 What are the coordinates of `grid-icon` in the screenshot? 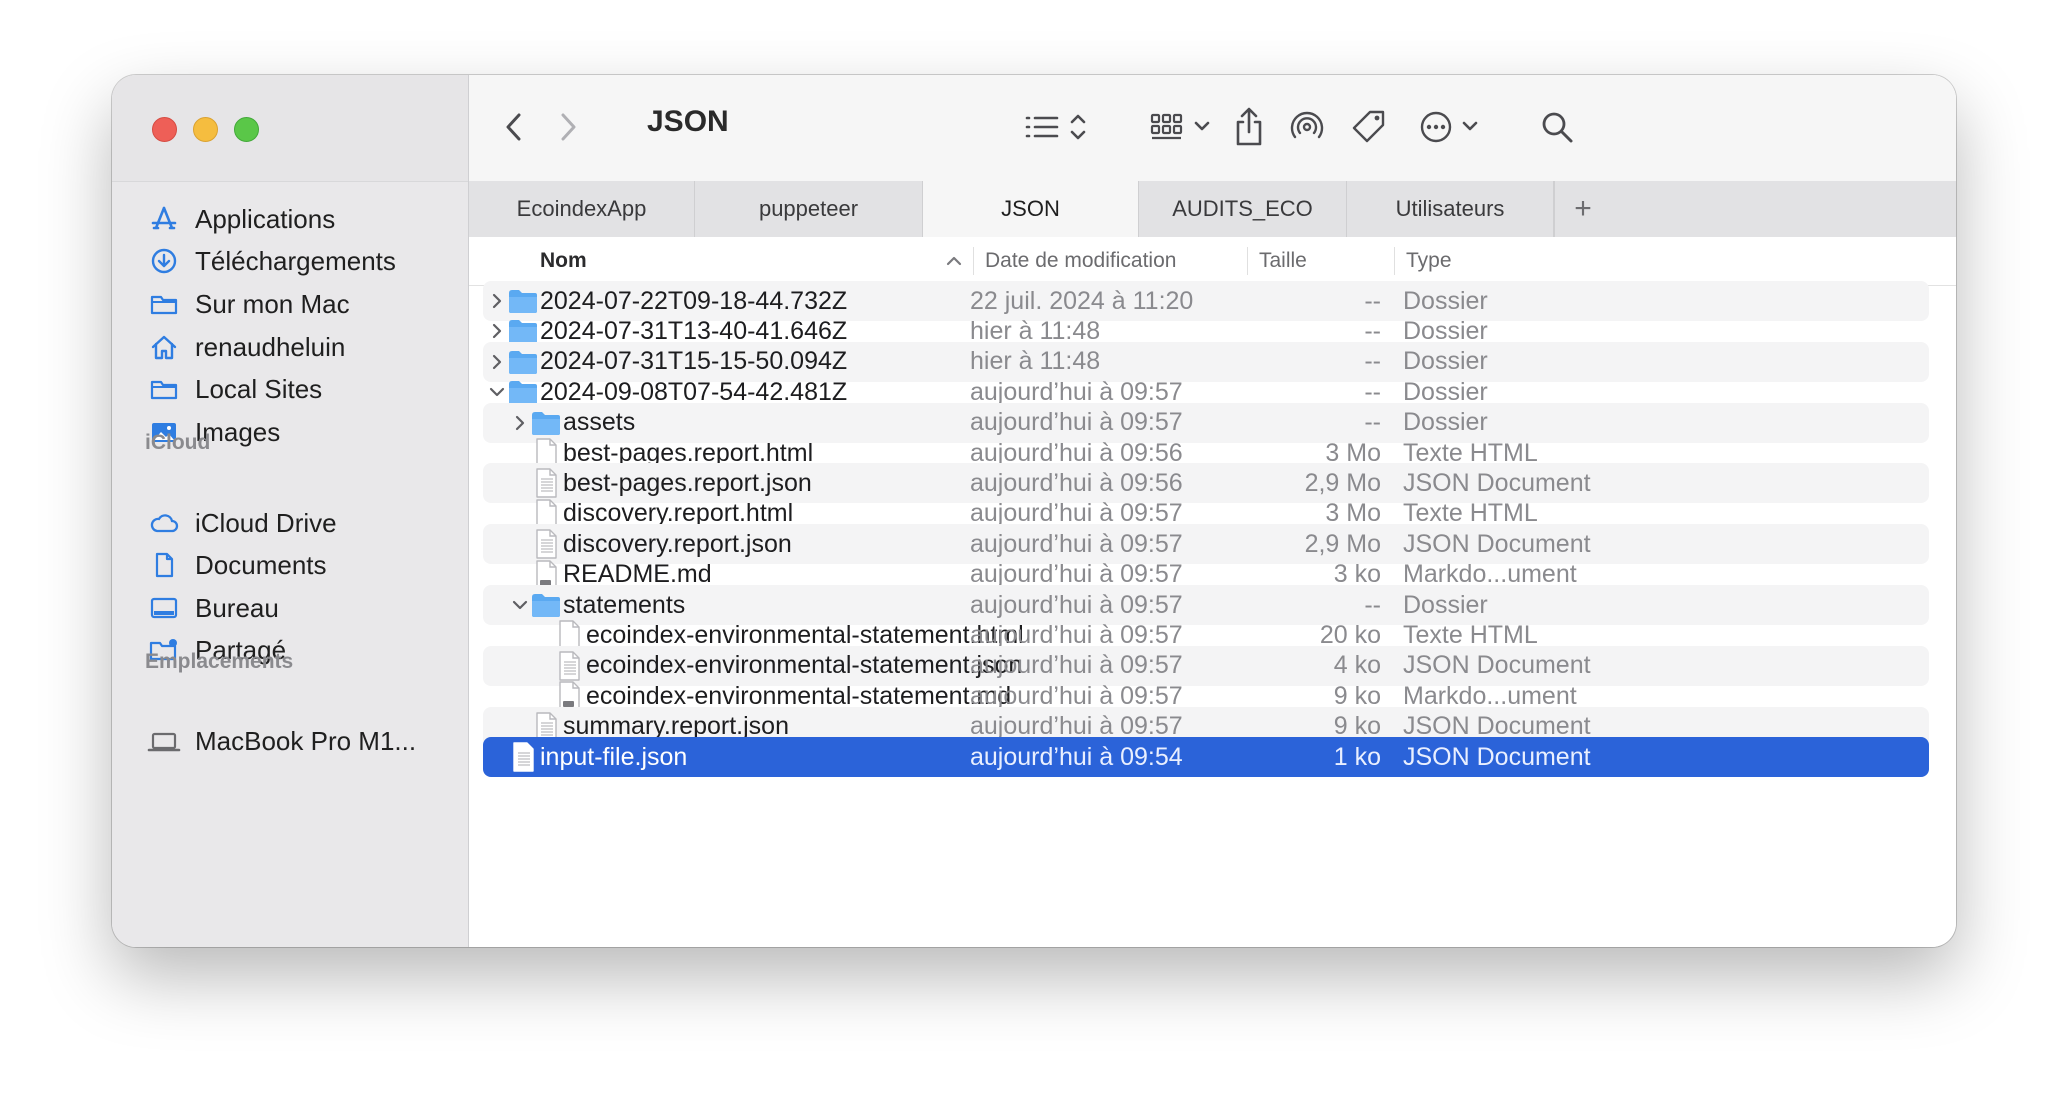 It's located at (1166, 126).